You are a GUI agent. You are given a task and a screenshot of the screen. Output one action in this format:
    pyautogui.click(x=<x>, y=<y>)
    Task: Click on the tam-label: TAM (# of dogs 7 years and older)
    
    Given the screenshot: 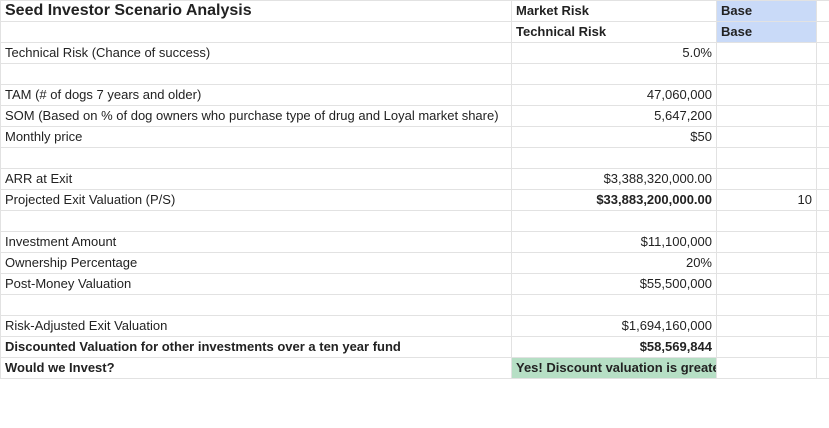 What is the action you would take?
    pyautogui.click(x=256, y=95)
    